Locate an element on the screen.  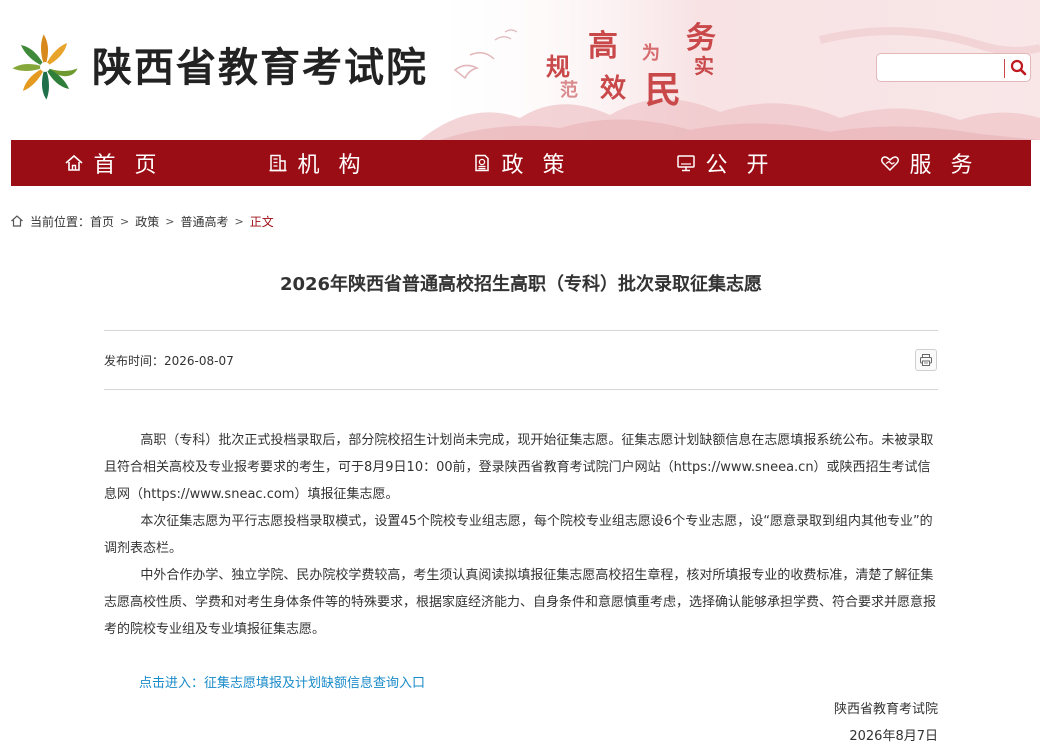
publish-date: 2026-08-07 is located at coordinates (199, 361).